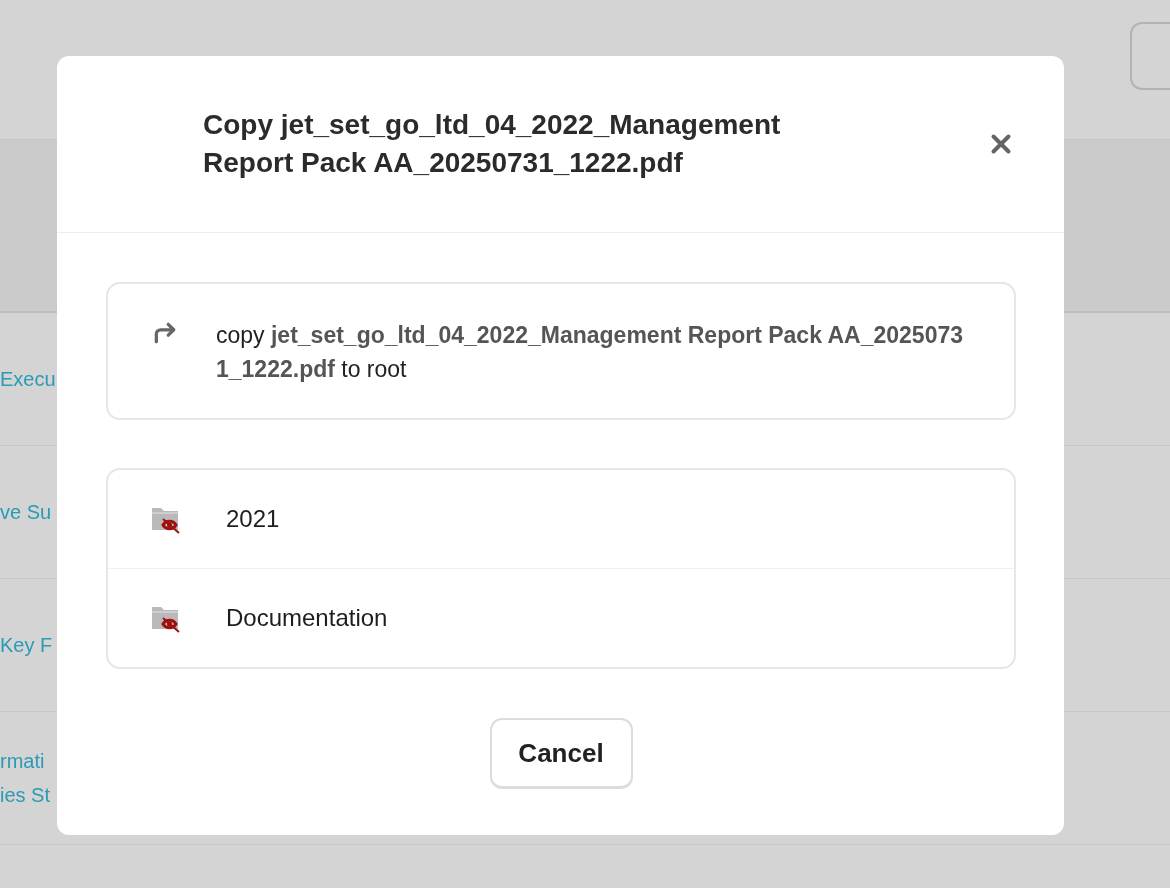 This screenshot has height=888, width=1170. Describe the element at coordinates (307, 618) in the screenshot. I see `folder-name: Documentation` at that location.